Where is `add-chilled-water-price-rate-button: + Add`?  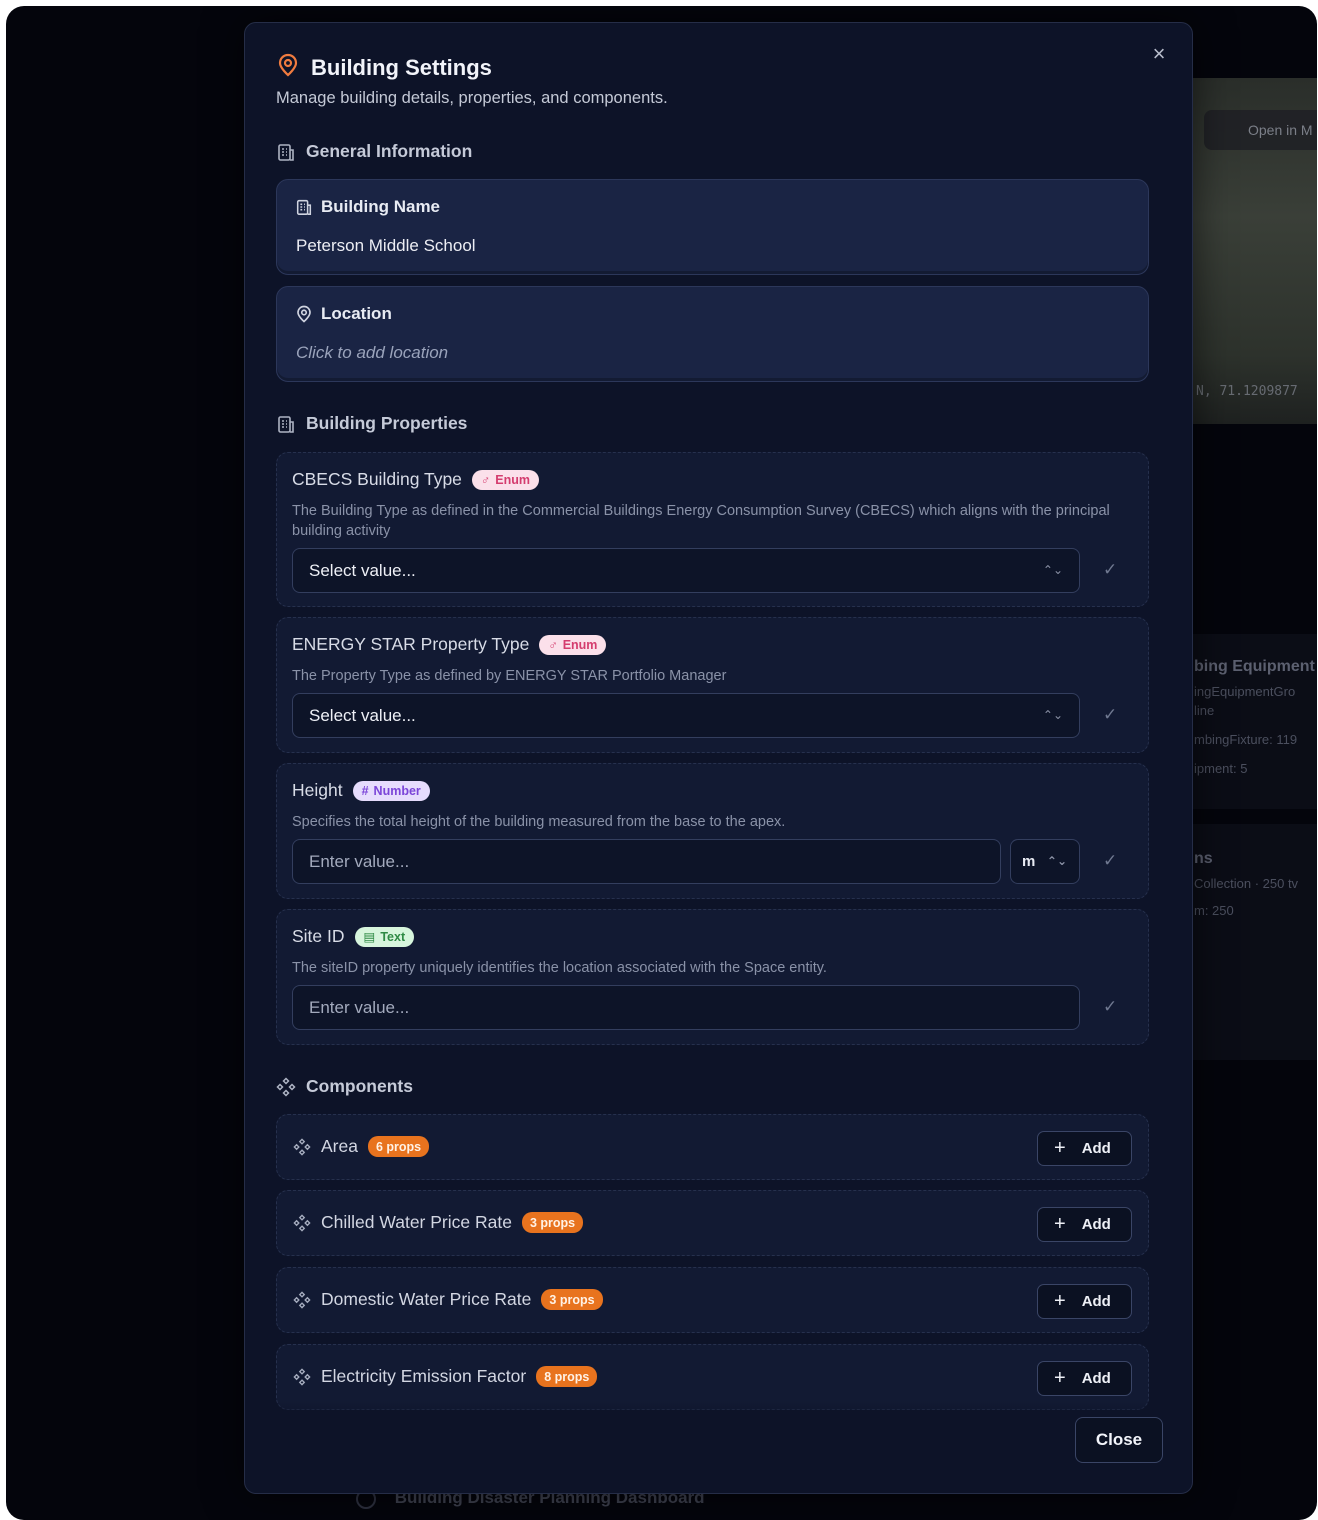 add-chilled-water-price-rate-button: + Add is located at coordinates (1084, 1224).